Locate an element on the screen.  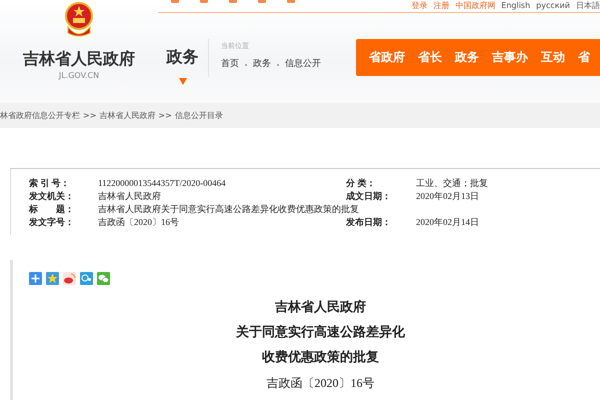
breadcrumb-link: 信息公开目录 is located at coordinates (198, 115).